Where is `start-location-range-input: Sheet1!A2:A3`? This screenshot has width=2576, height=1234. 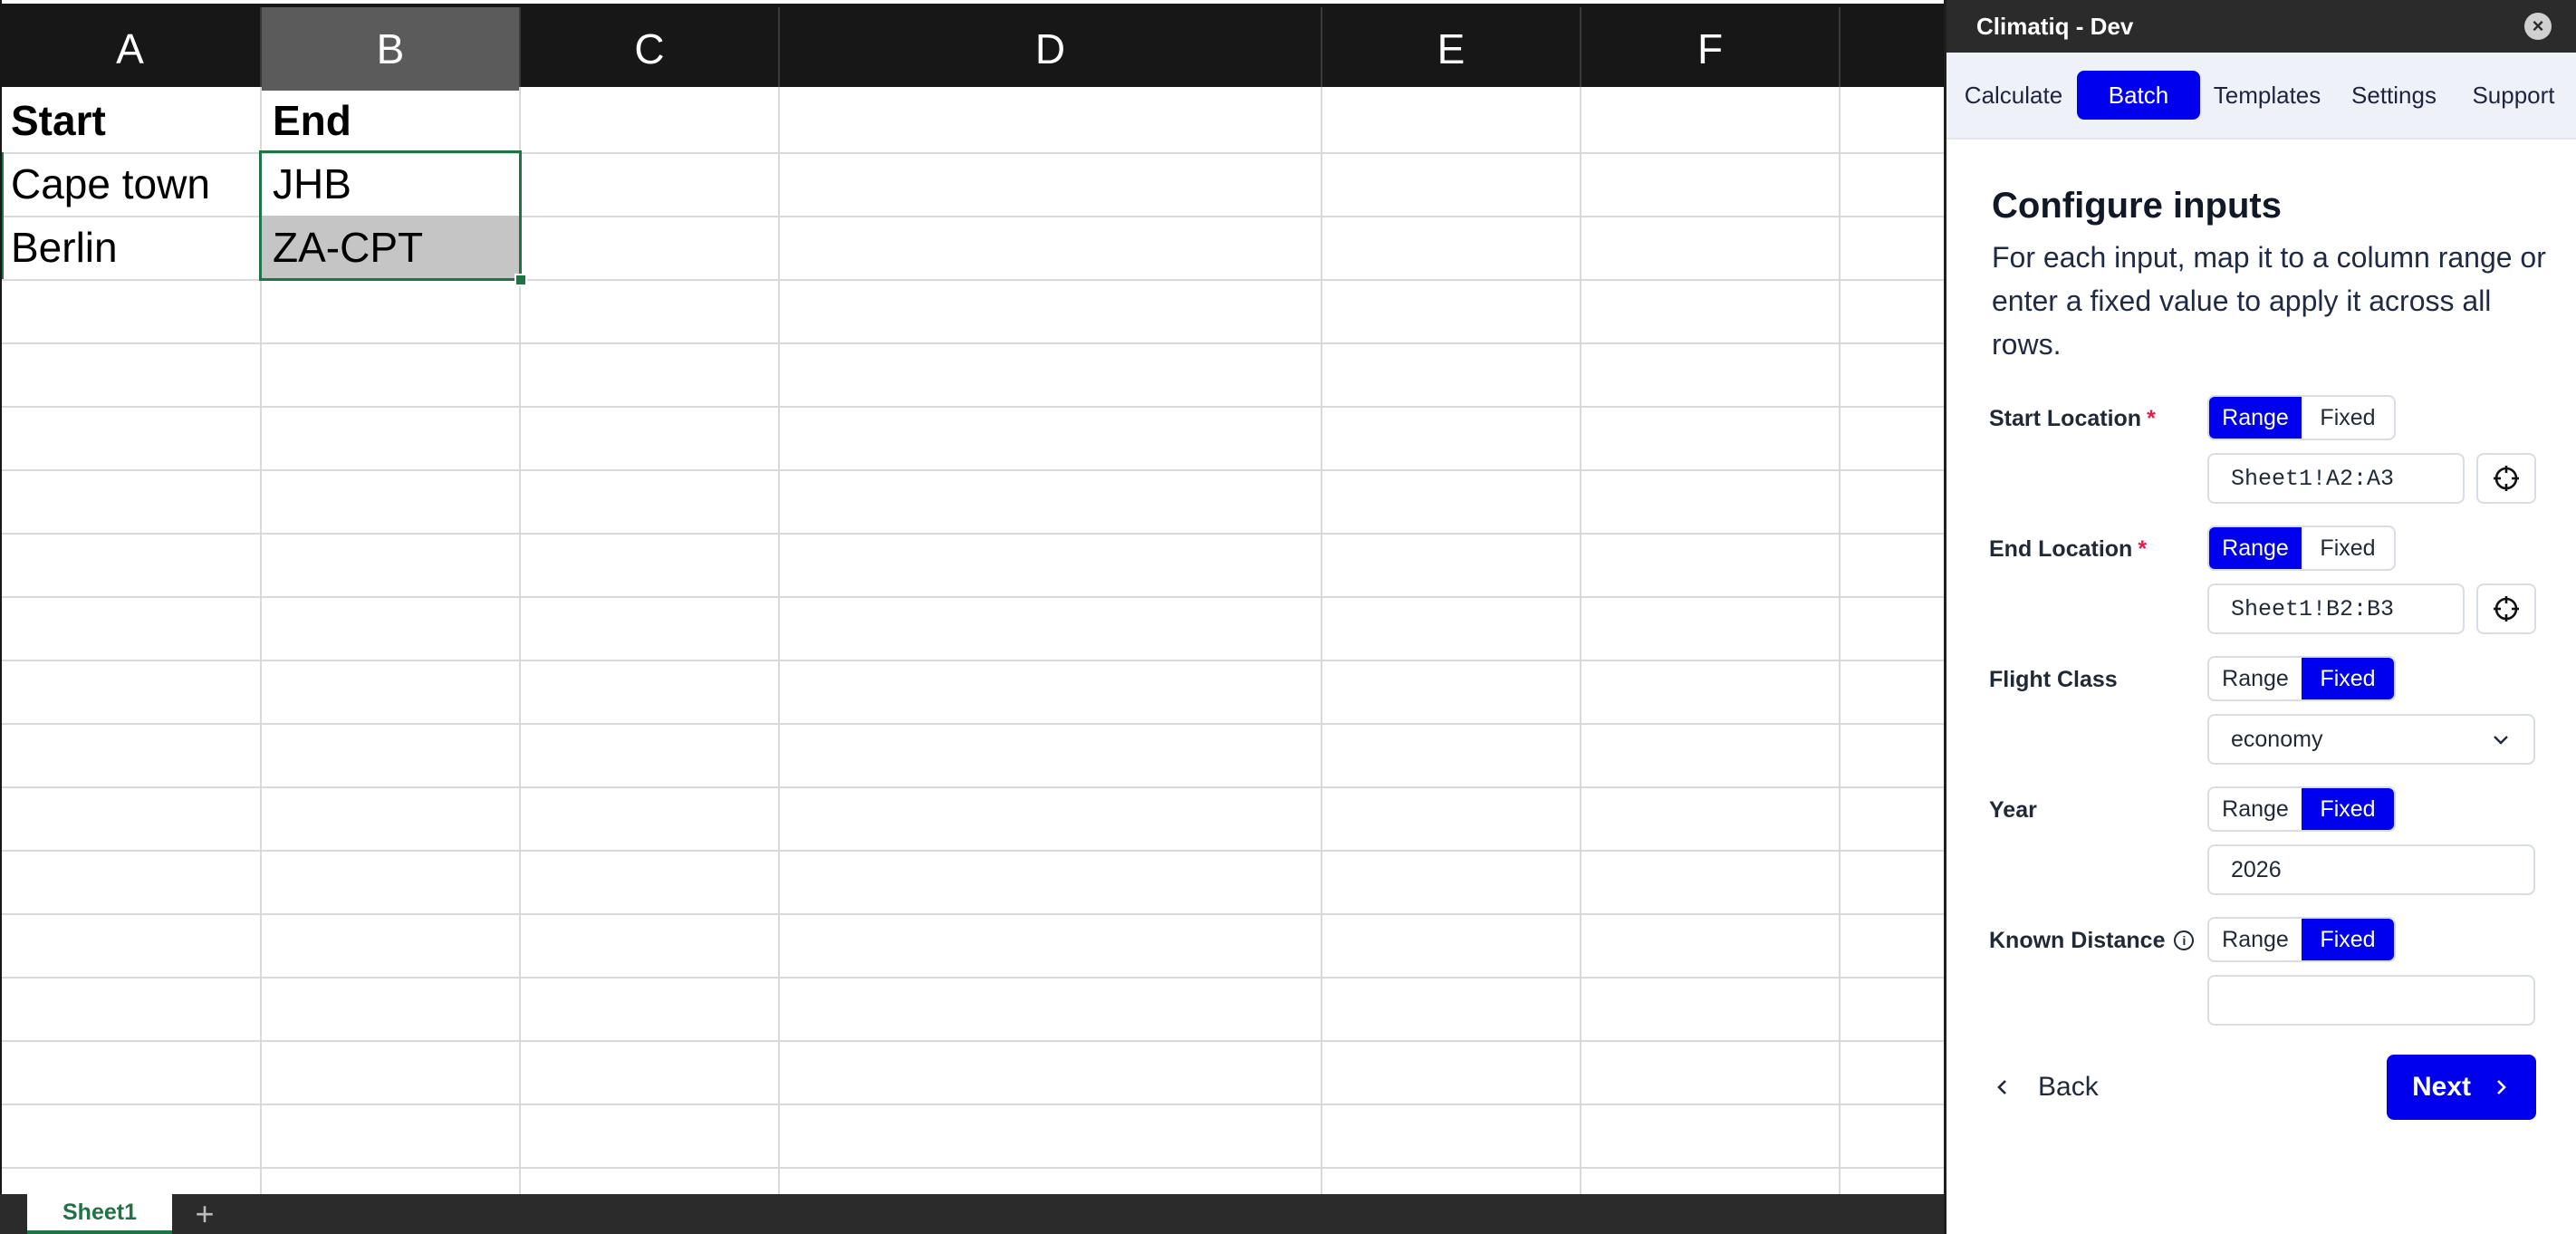 start-location-range-input: Sheet1!A2:A3 is located at coordinates (2336, 478).